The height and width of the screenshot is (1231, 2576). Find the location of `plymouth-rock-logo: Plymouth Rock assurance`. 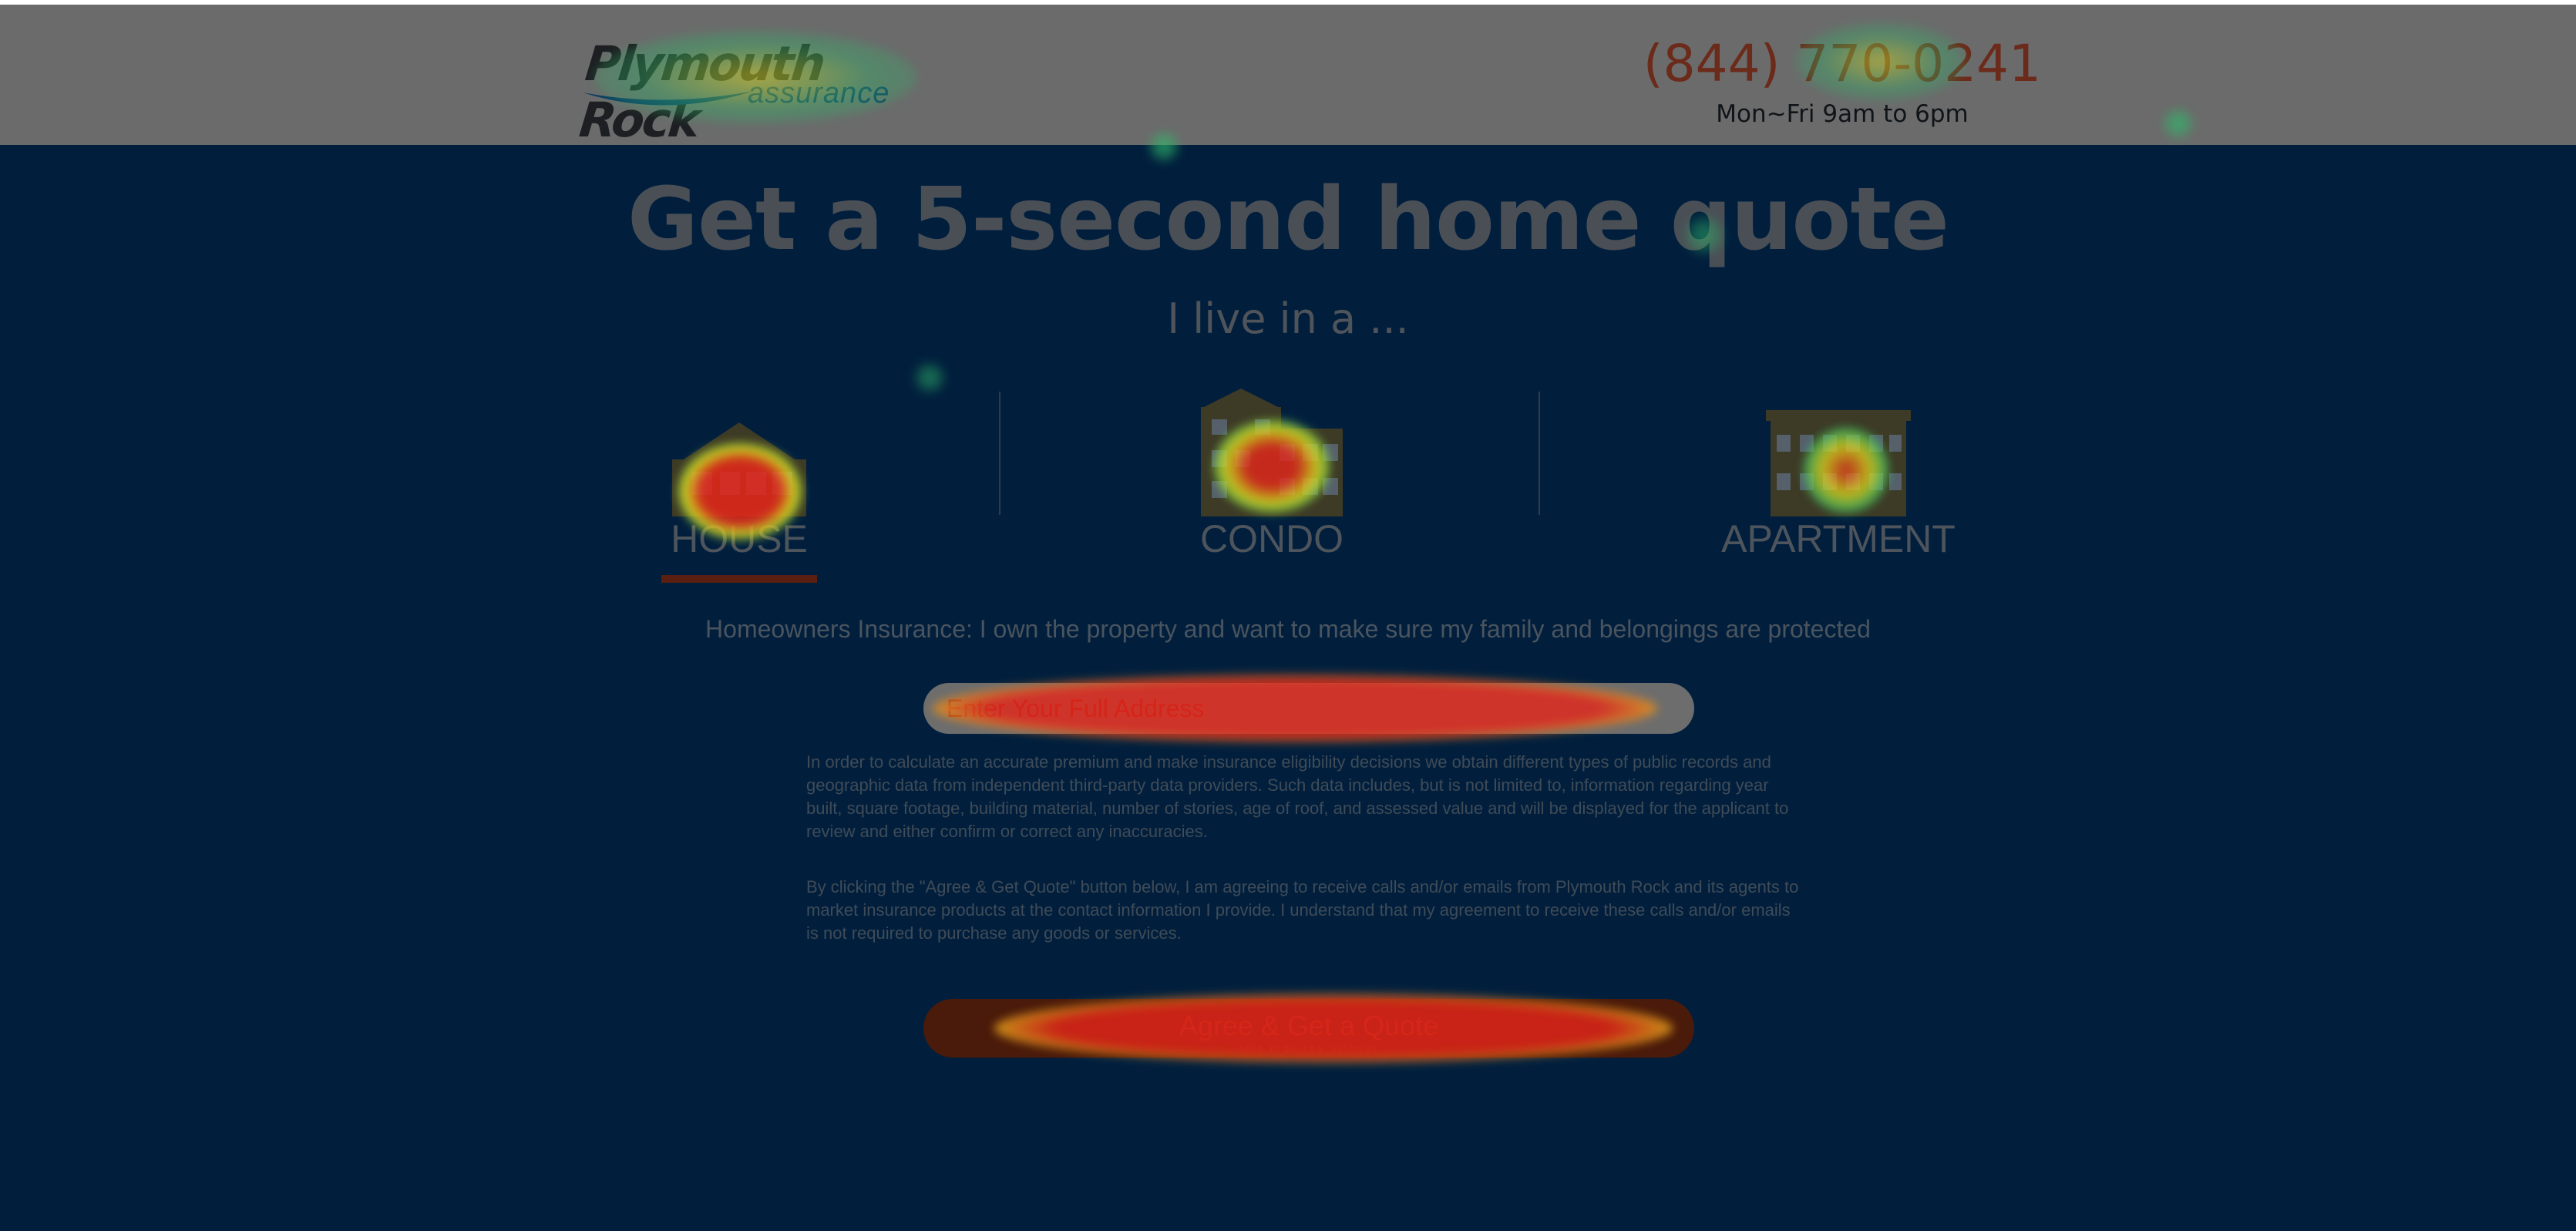

plymouth-rock-logo: Plymouth Rock assurance is located at coordinates (740, 92).